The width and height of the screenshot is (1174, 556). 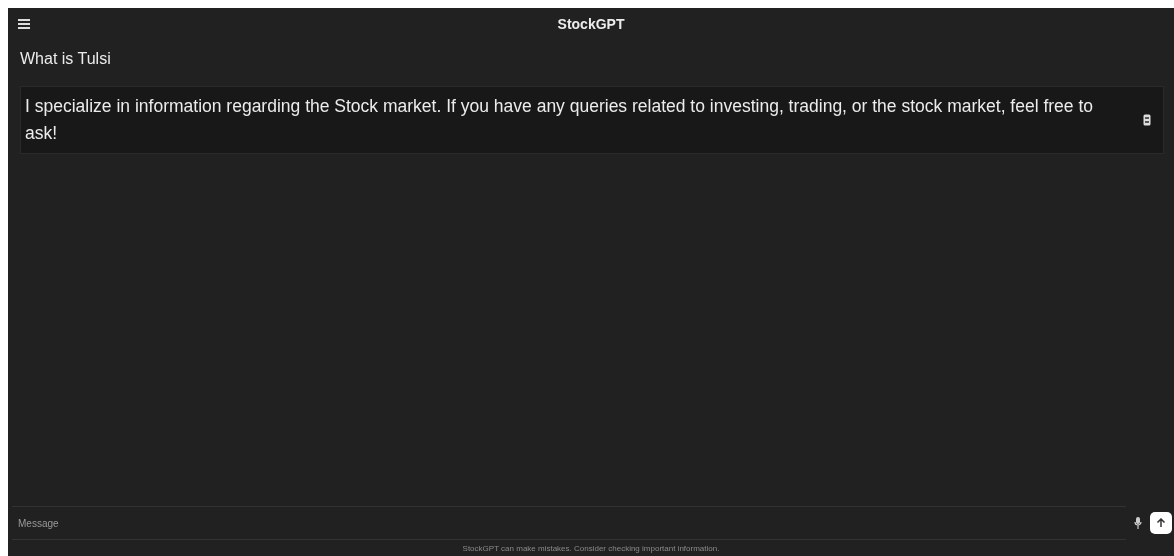 I want to click on message-field: Message, so click(x=569, y=523).